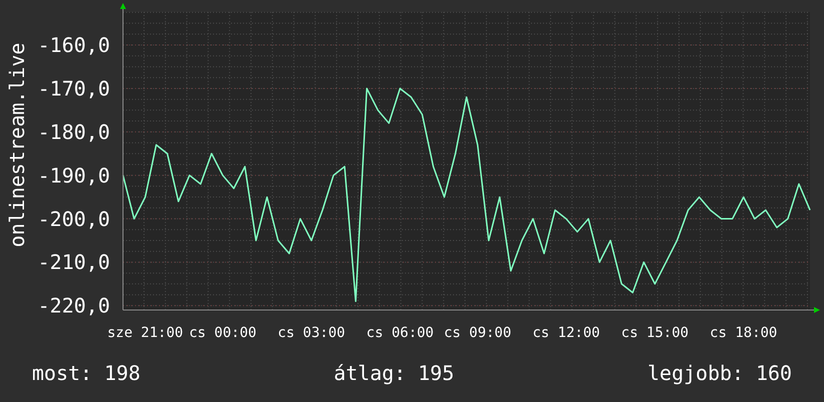 The image size is (824, 402). Describe the element at coordinates (400, 333) in the screenshot. I see `x-tick-label: cs 06:00` at that location.